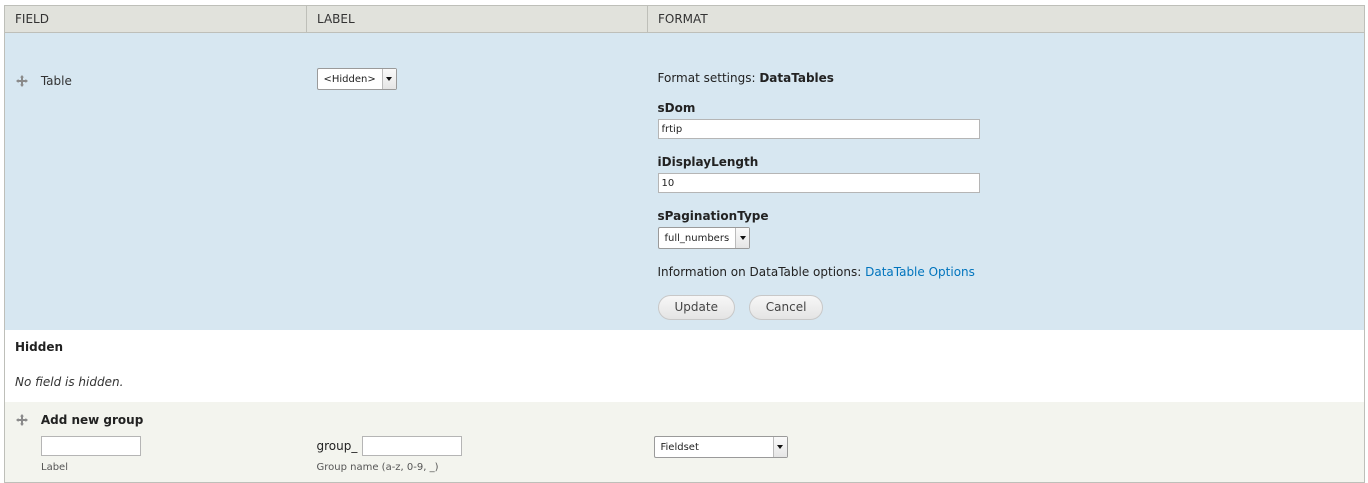 The image size is (1368, 483). Describe the element at coordinates (696, 307) in the screenshot. I see `update-button: Update` at that location.